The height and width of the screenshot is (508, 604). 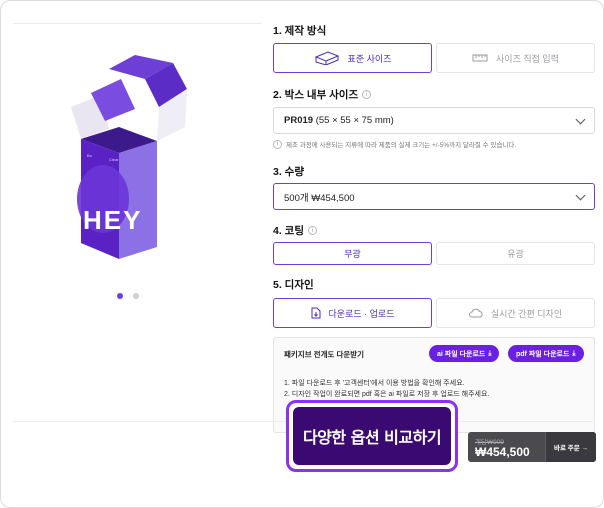 I want to click on custom-size-option: 사이즈 직접 입력, so click(x=515, y=58).